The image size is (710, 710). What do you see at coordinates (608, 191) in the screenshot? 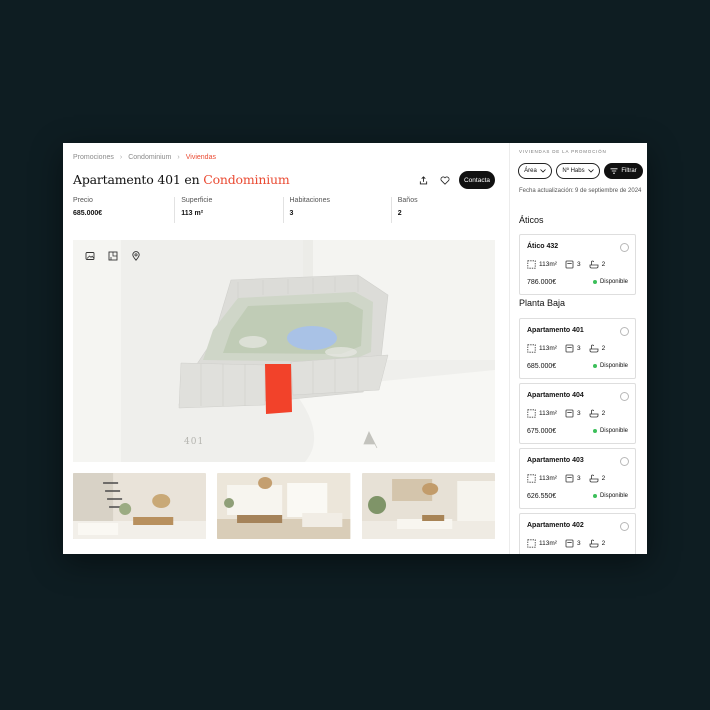
I see `update-value: 9 de septiembre de 2024` at bounding box center [608, 191].